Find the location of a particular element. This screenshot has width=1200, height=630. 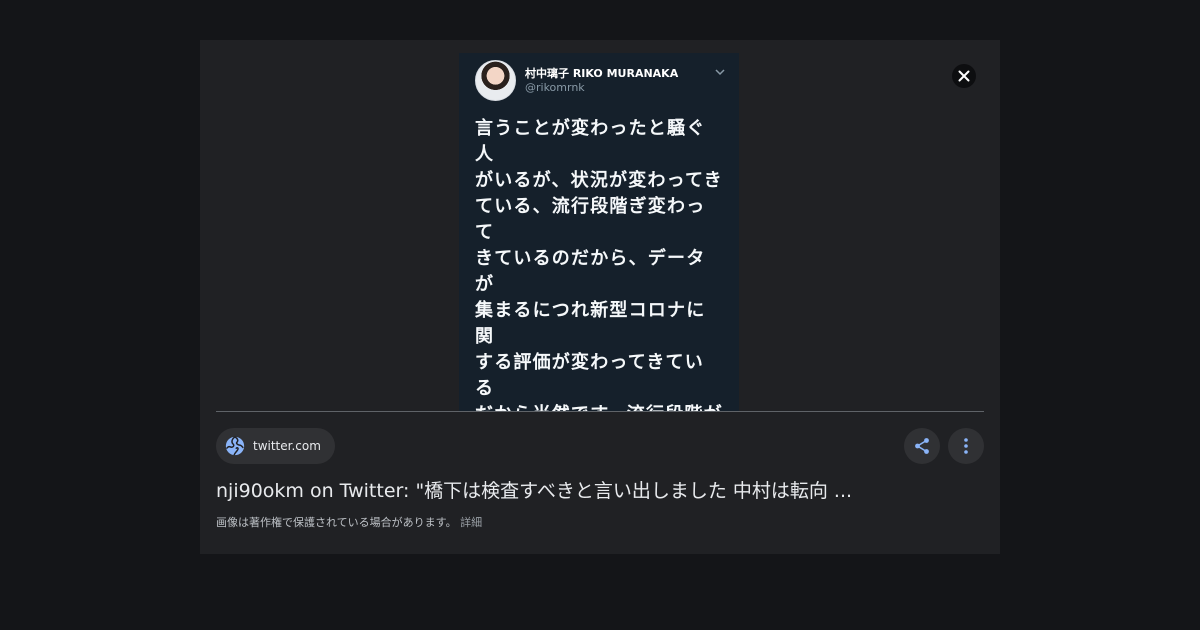

close-icon is located at coordinates (964, 76).